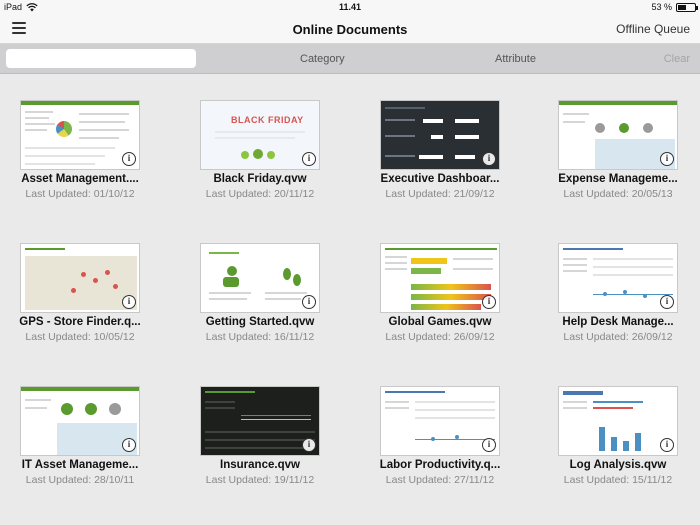 Image resolution: width=700 pixels, height=525 pixels. What do you see at coordinates (101, 58) in the screenshot?
I see `search-input` at bounding box center [101, 58].